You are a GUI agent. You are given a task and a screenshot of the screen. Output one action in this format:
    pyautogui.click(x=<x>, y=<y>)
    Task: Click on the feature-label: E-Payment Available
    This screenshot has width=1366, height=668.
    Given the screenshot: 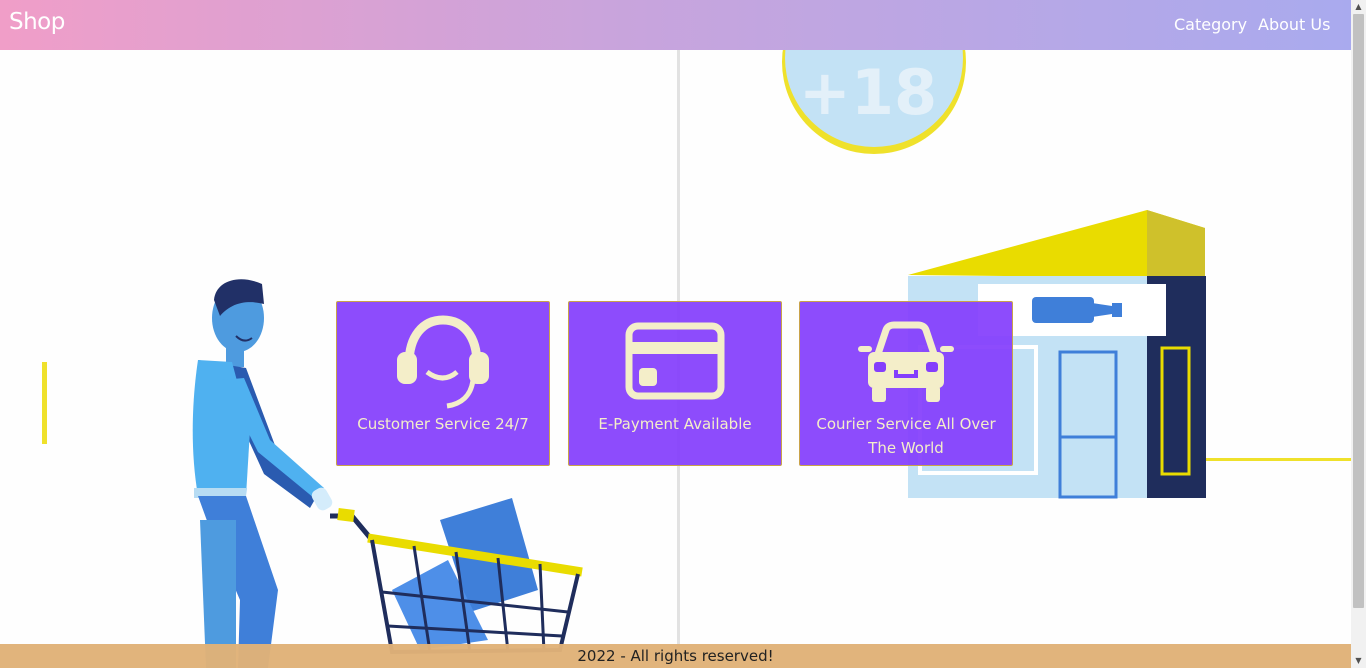 What is the action you would take?
    pyautogui.click(x=675, y=424)
    